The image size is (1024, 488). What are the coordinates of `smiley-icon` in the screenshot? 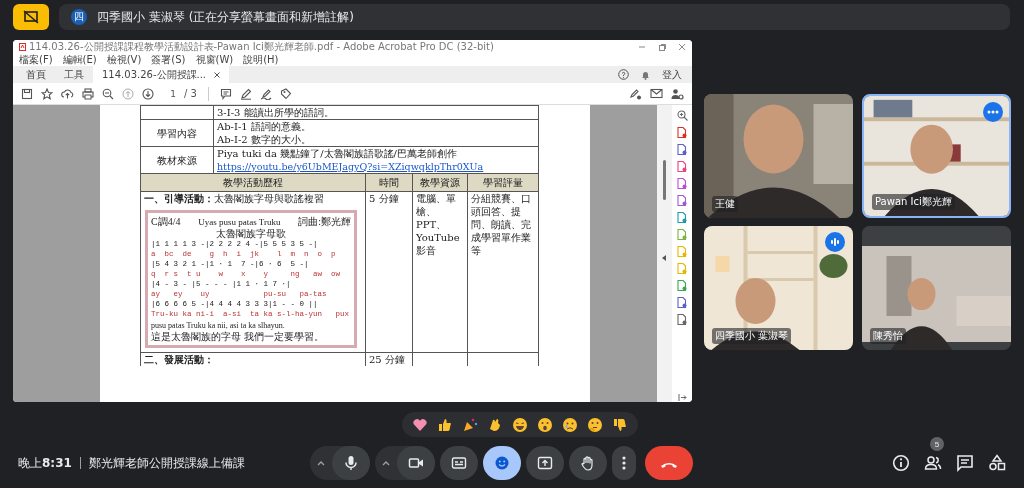 It's located at (502, 463).